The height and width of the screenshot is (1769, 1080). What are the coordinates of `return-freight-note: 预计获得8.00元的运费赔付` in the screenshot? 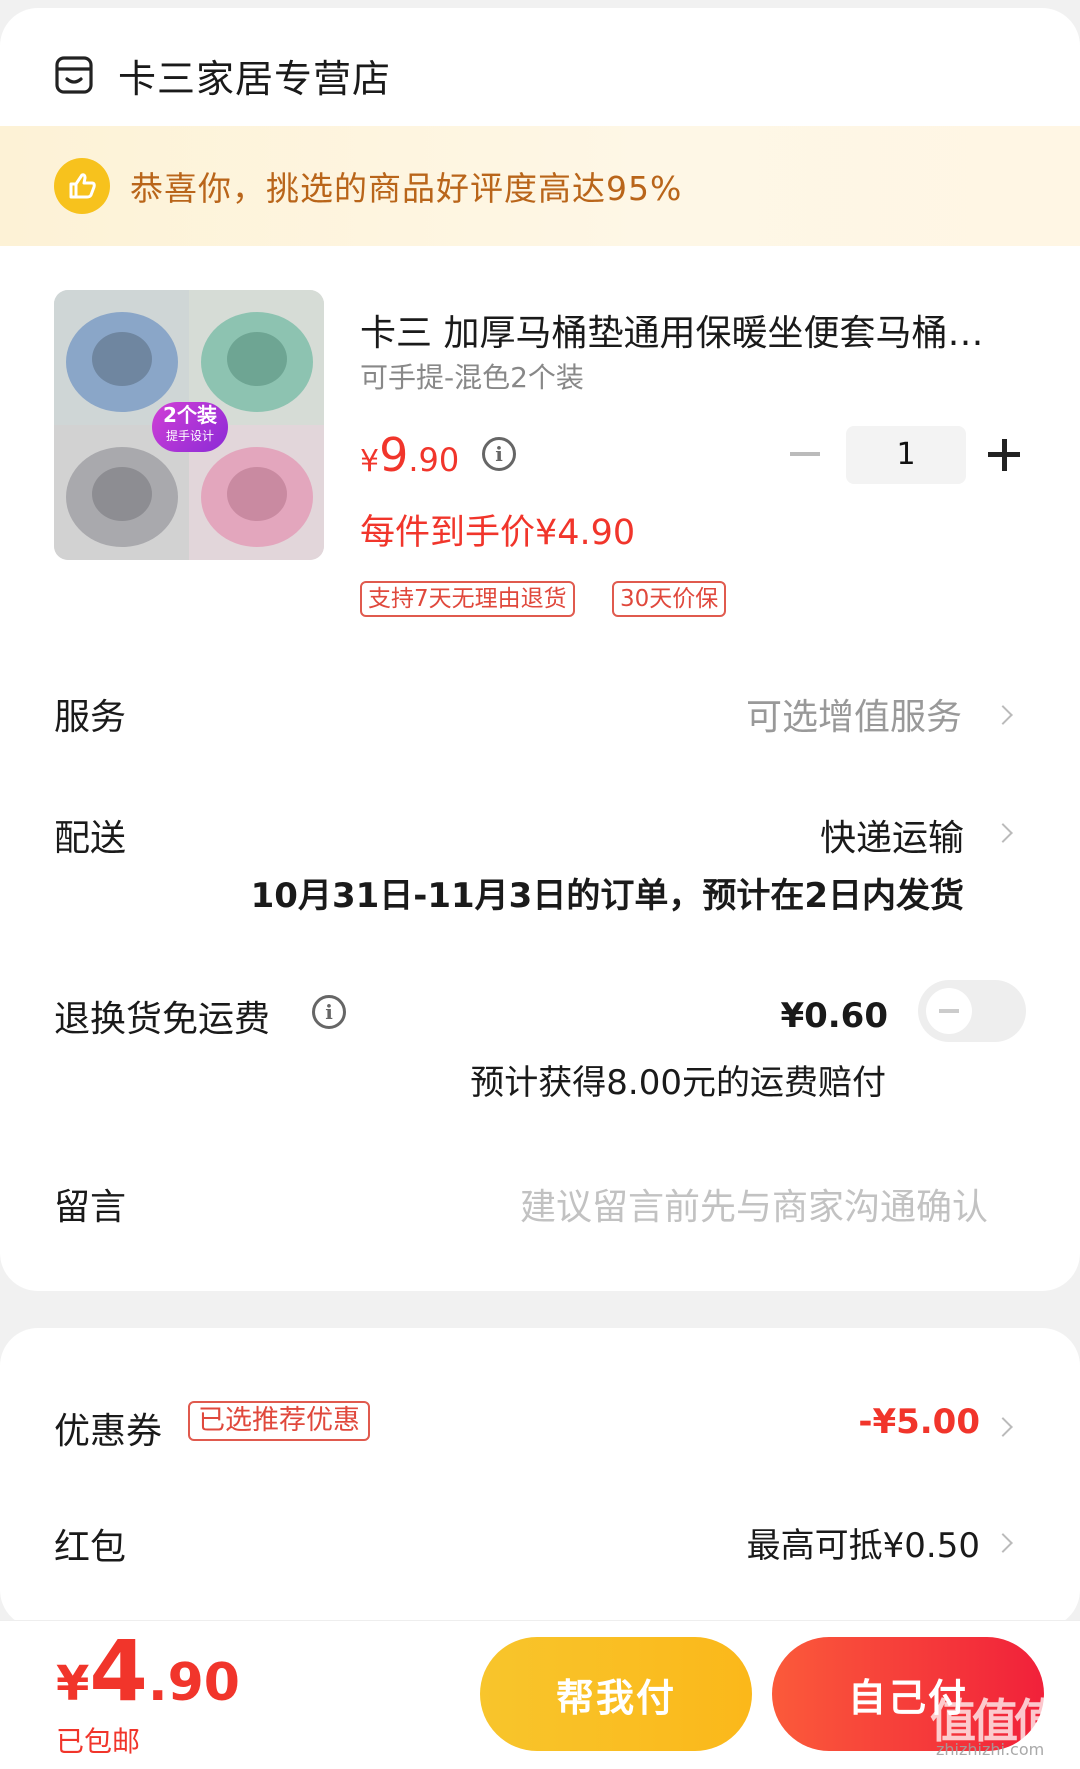 It's located at (678, 1083).